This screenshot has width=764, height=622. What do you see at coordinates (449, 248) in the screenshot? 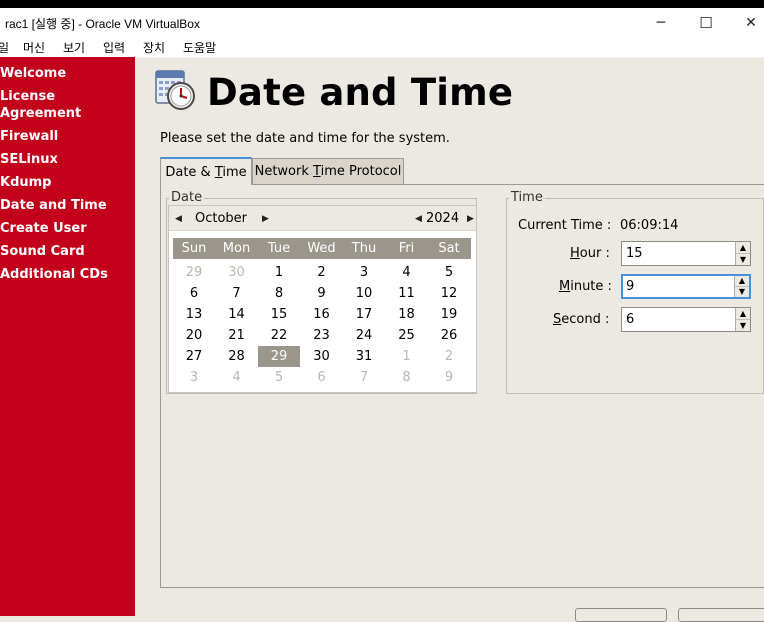
I see `weekday-label: Sat` at bounding box center [449, 248].